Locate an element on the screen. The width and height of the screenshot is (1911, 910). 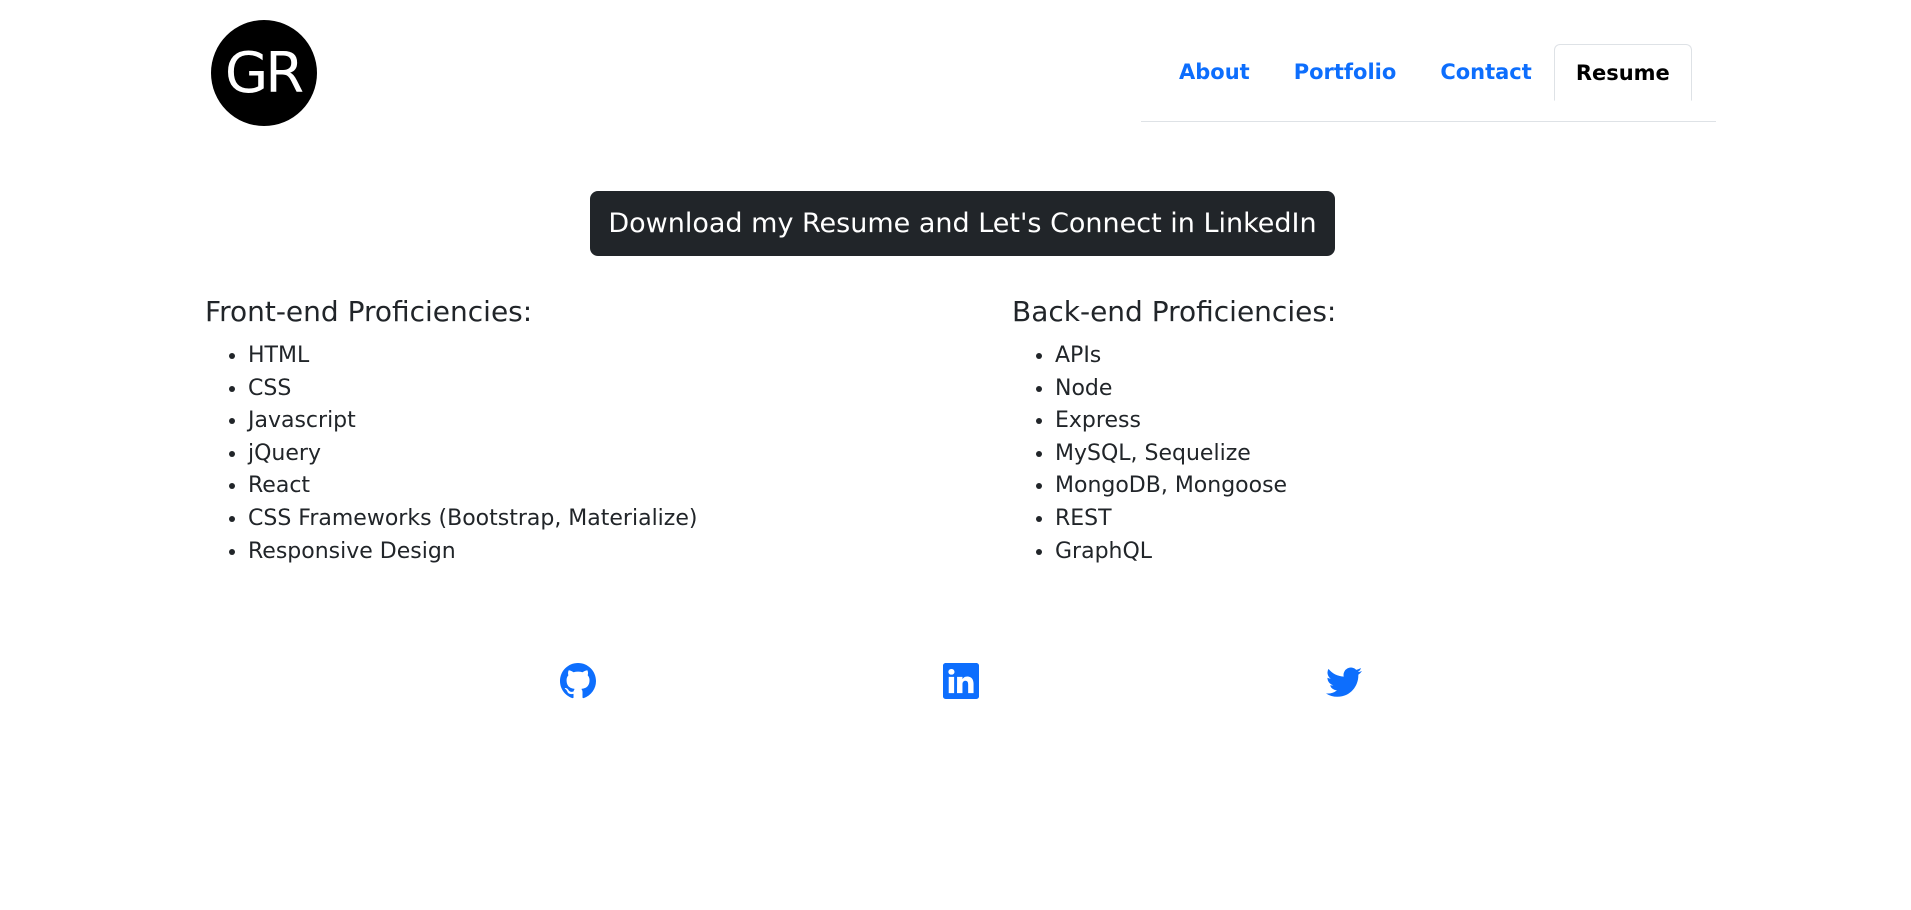
list-item: REST is located at coordinates (1195, 519).